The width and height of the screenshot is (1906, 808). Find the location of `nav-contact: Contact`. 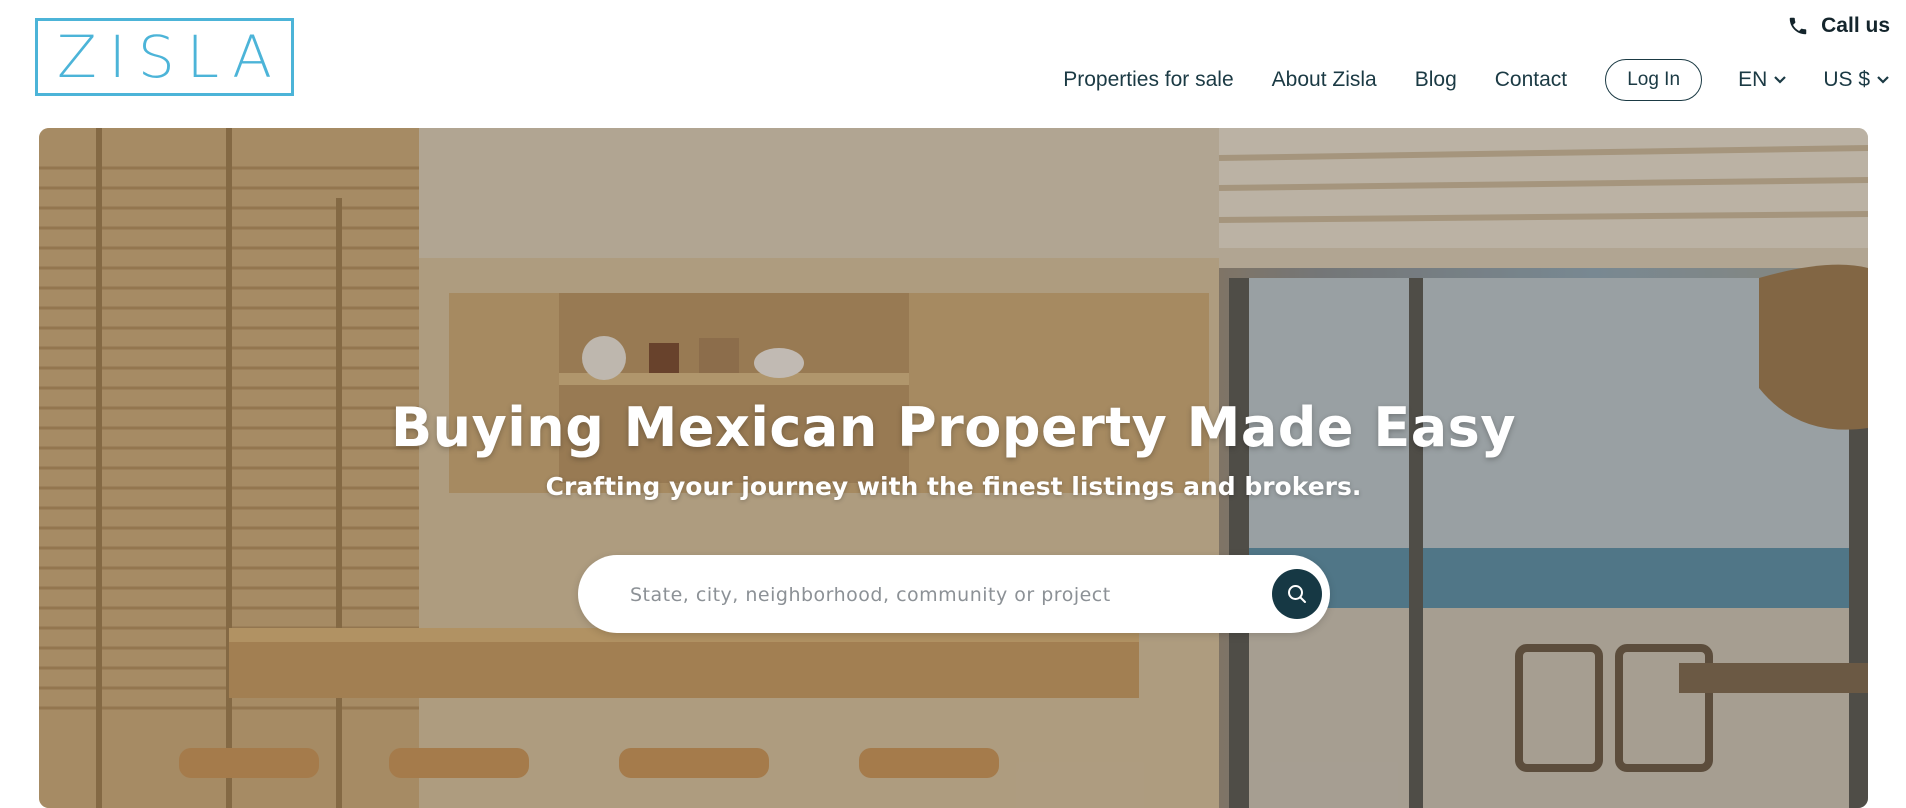

nav-contact: Contact is located at coordinates (1531, 80).